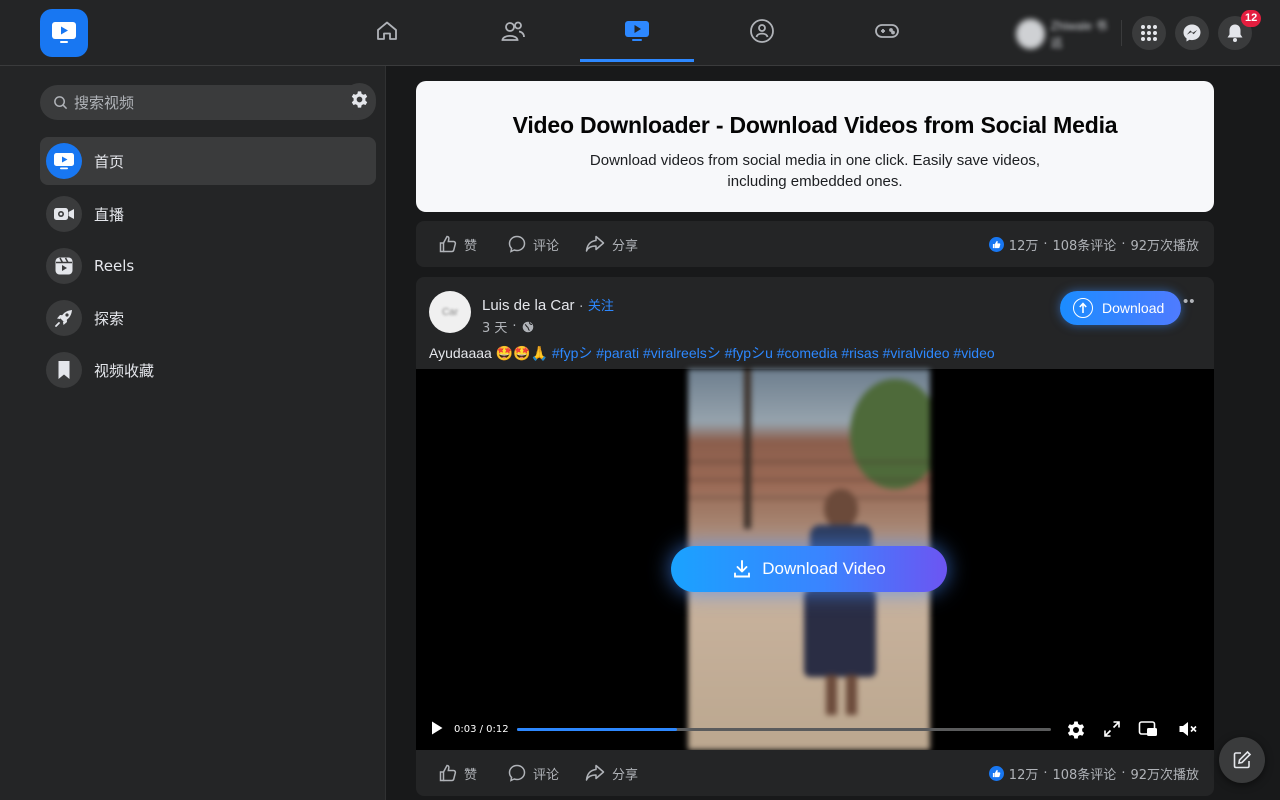  Describe the element at coordinates (1242, 760) in the screenshot. I see `compose-button` at that location.